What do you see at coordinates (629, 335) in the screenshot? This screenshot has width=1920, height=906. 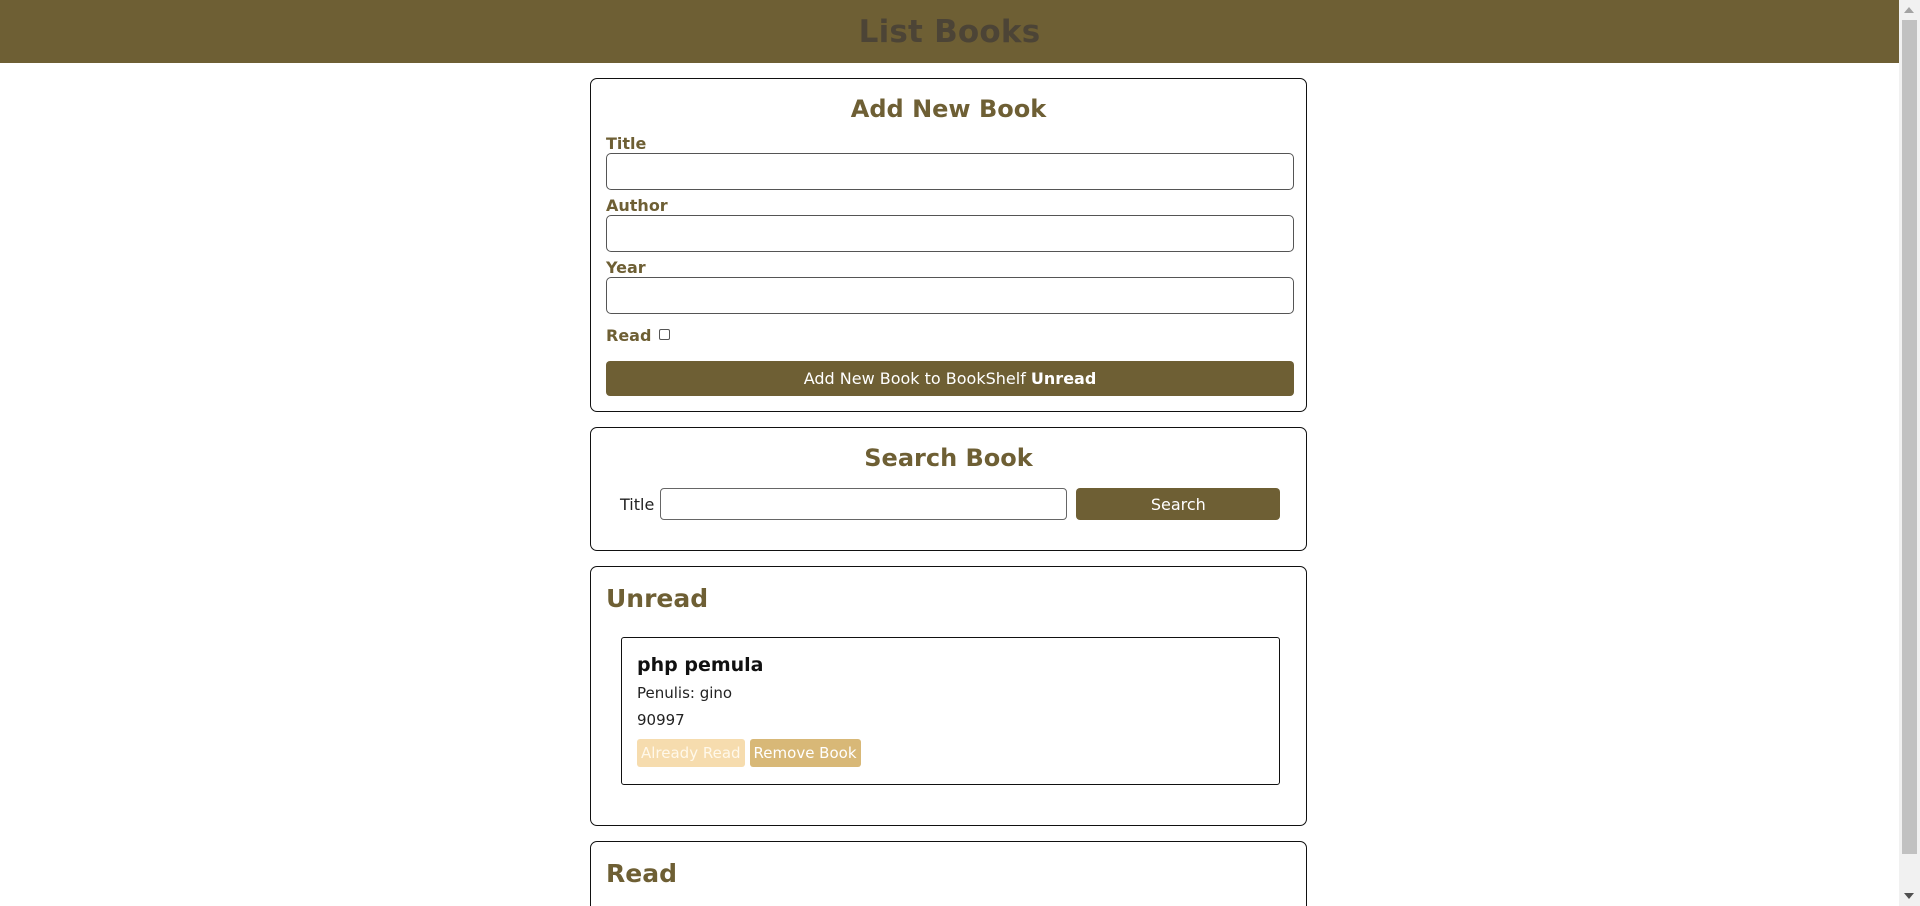 I see `read-label: Read` at bounding box center [629, 335].